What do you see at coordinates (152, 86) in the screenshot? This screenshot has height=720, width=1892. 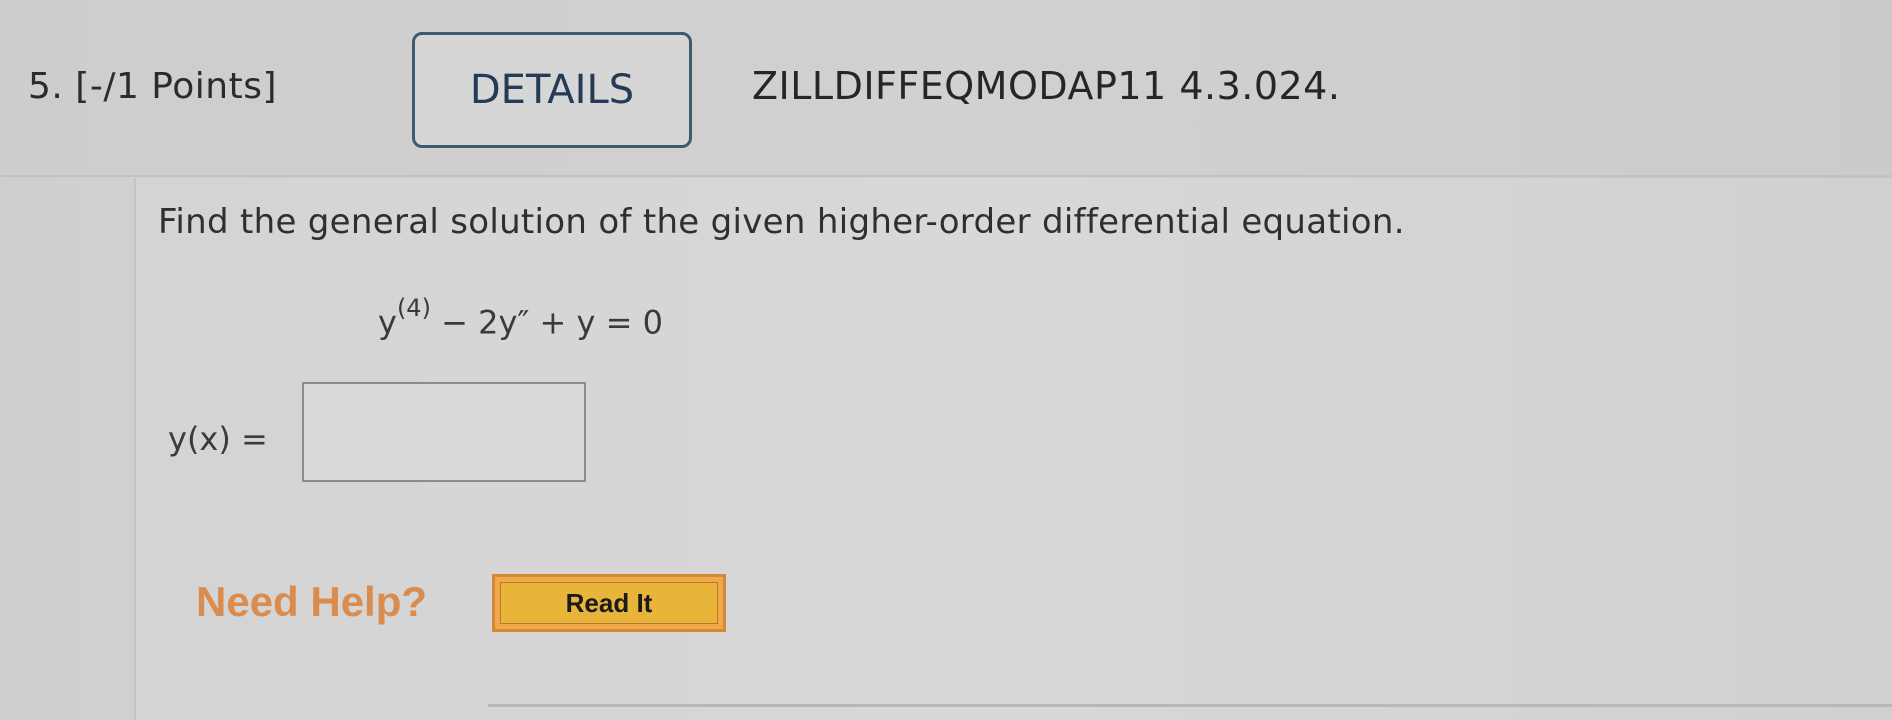 I see `question-number-points: 5. [-/1 Points]` at bounding box center [152, 86].